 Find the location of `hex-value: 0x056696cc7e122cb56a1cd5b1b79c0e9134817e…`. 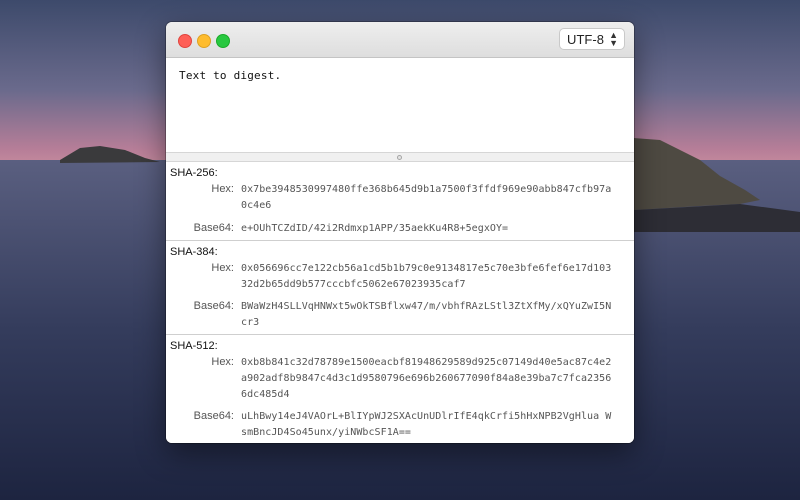

hex-value: 0x056696cc7e122cb56a1cd5b1b79c0e9134817e… is located at coordinates (427, 277).